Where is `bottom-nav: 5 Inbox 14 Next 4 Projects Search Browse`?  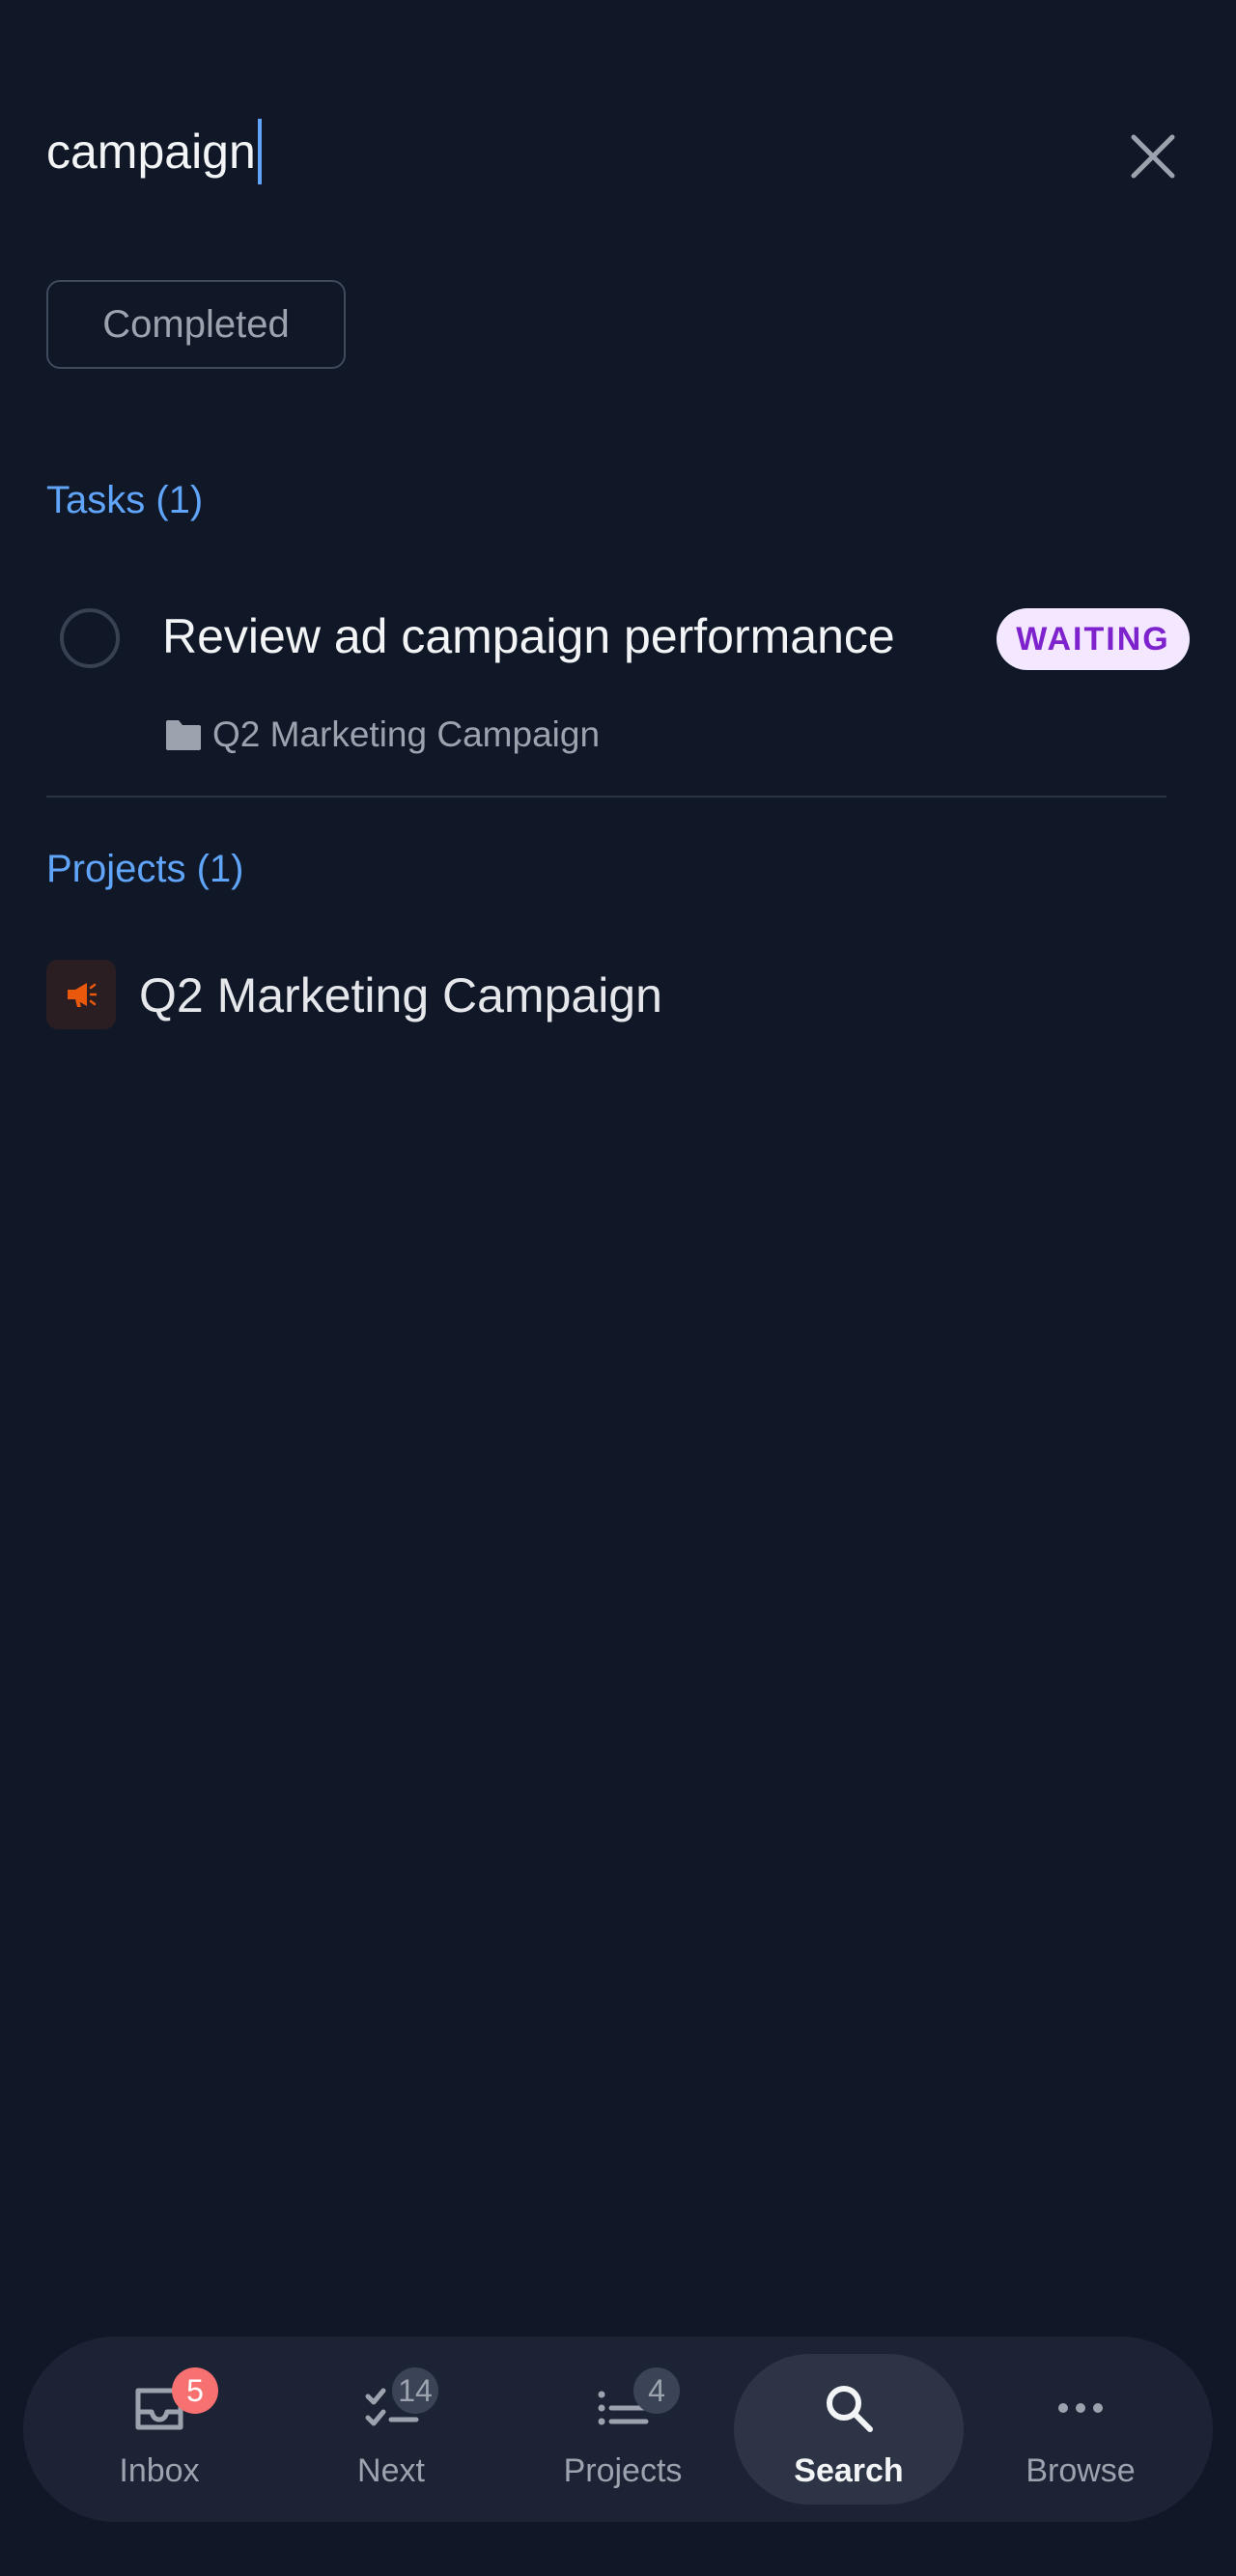 bottom-nav: 5 Inbox 14 Next 4 Projects Search Browse is located at coordinates (618, 2430).